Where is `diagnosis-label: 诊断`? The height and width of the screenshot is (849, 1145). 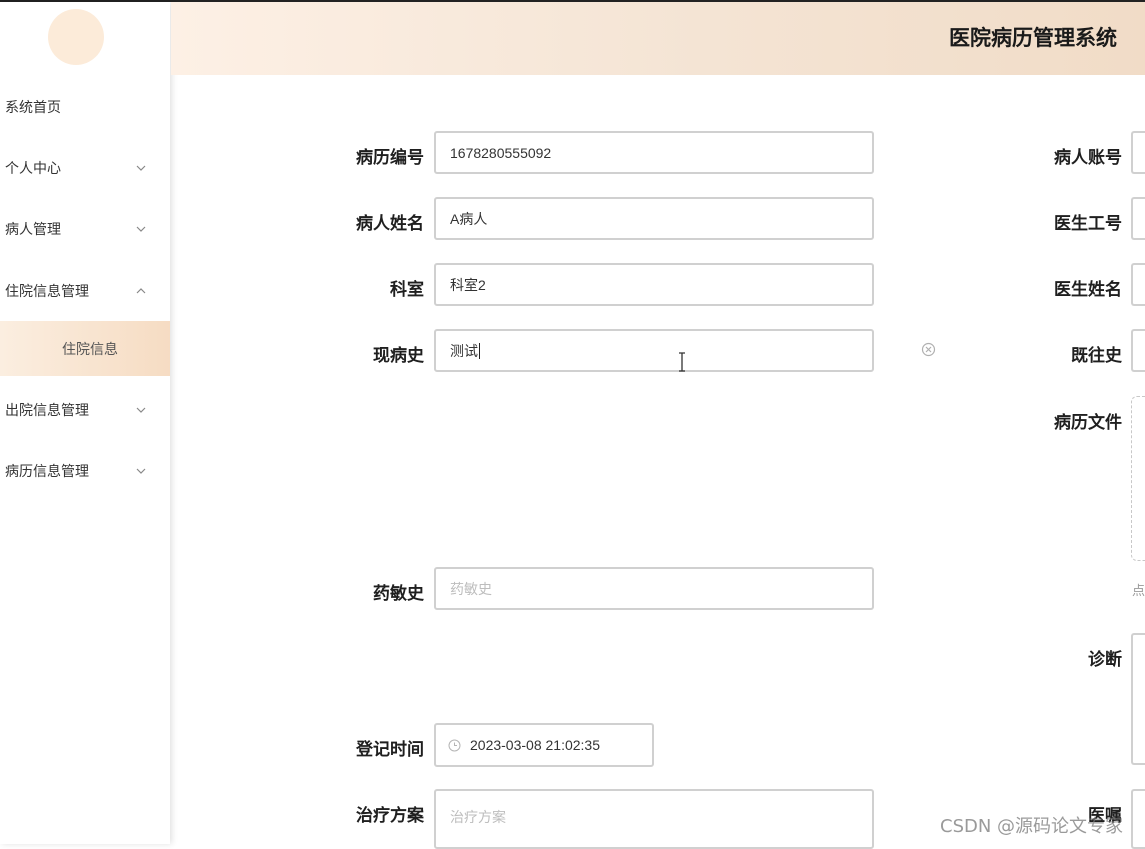
diagnosis-label: 诊断 is located at coordinates (1105, 660).